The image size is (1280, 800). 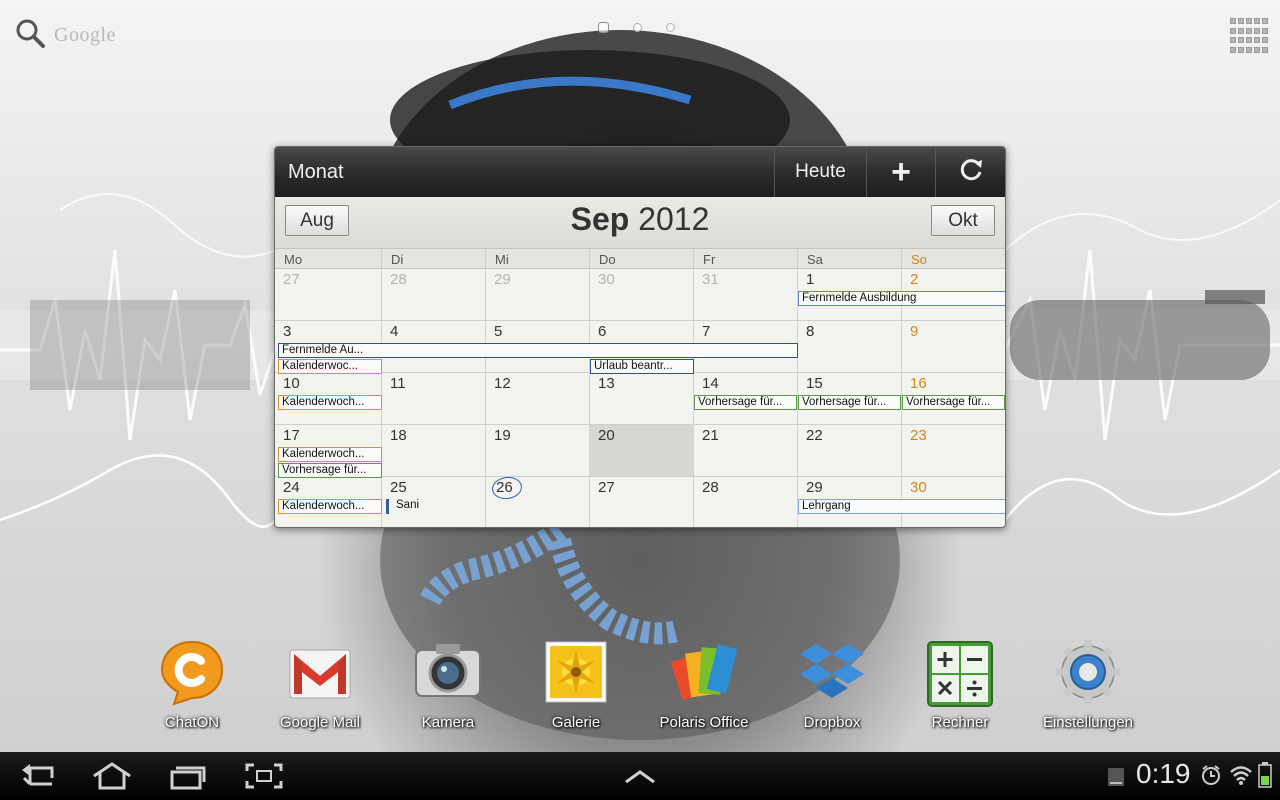 I want to click on recent-apps-button, so click(x=188, y=776).